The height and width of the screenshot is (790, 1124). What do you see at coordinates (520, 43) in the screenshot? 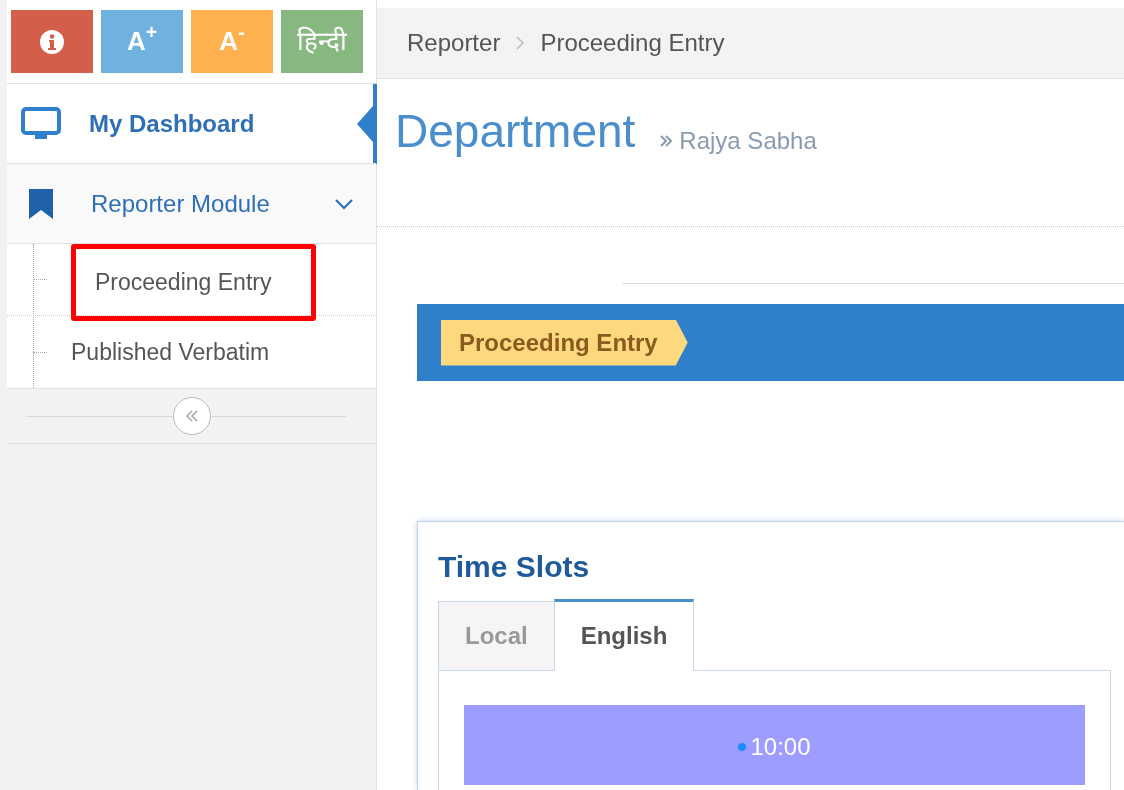
I see `chevron-right-icon` at bounding box center [520, 43].